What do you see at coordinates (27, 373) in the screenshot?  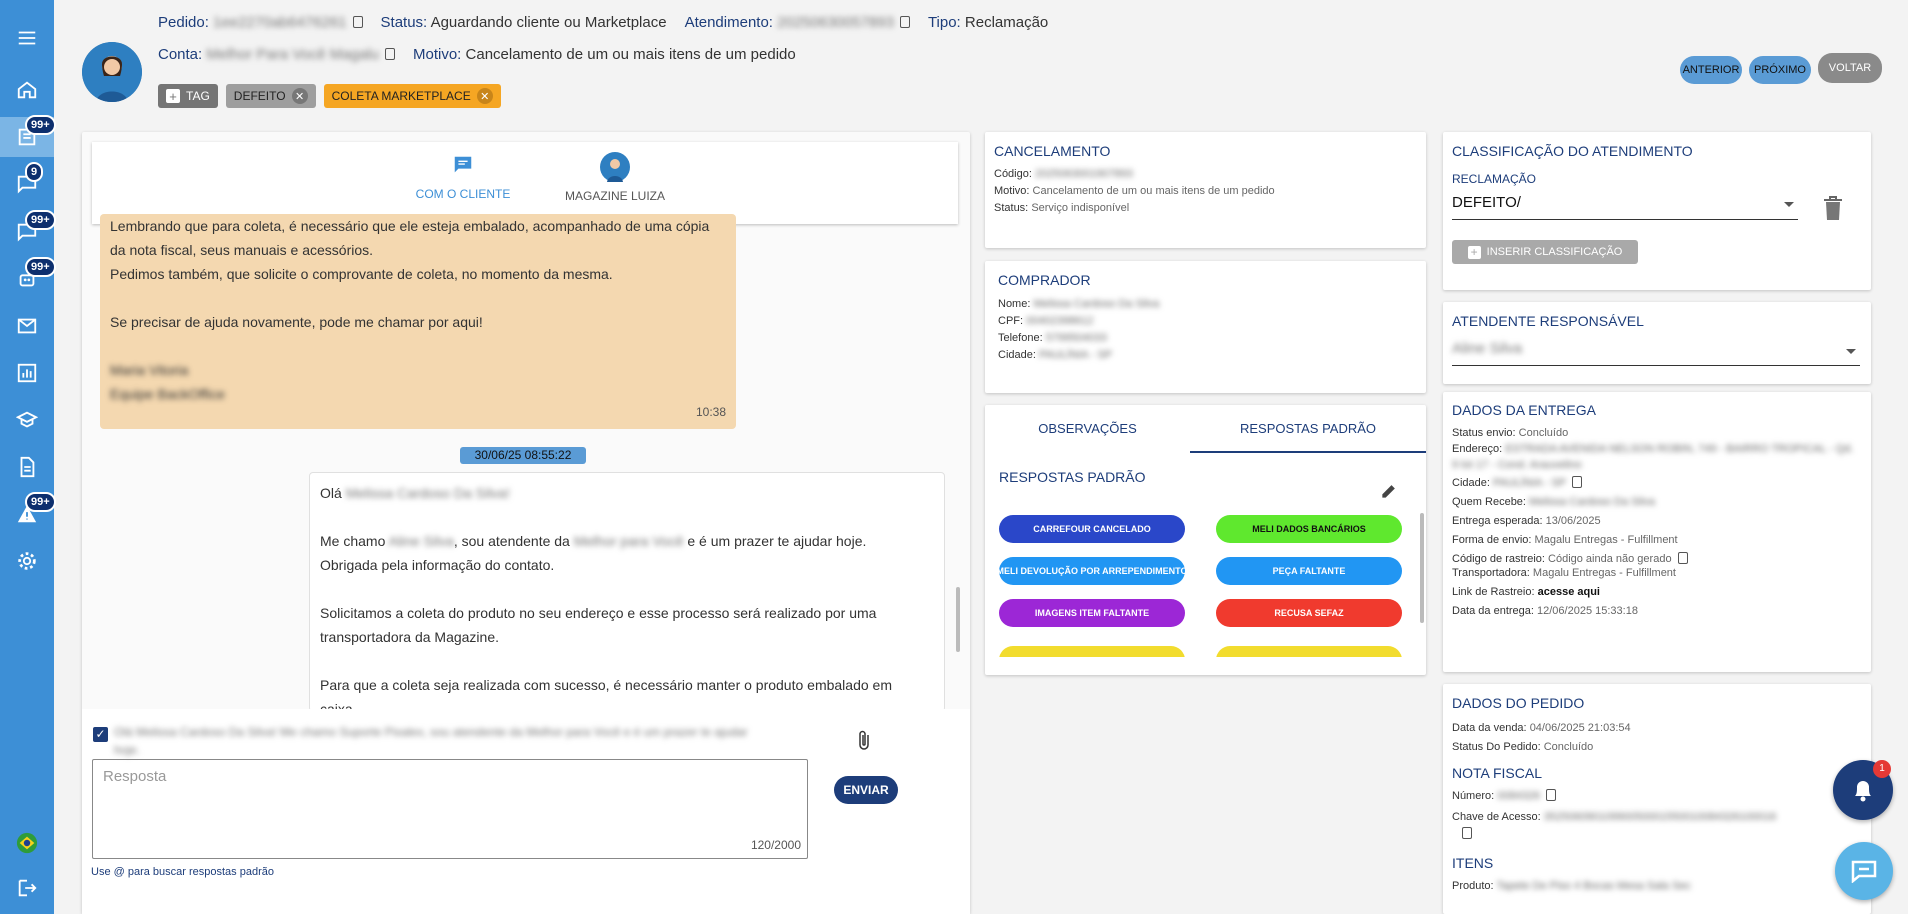 I see `reports-icon` at bounding box center [27, 373].